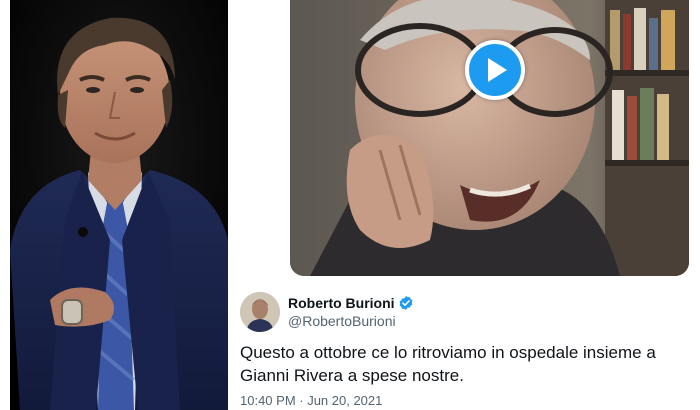 Image resolution: width=700 pixels, height=410 pixels. Describe the element at coordinates (351, 312) in the screenshot. I see `author-names: Roberto Burioni @RobertoBurioni` at that location.